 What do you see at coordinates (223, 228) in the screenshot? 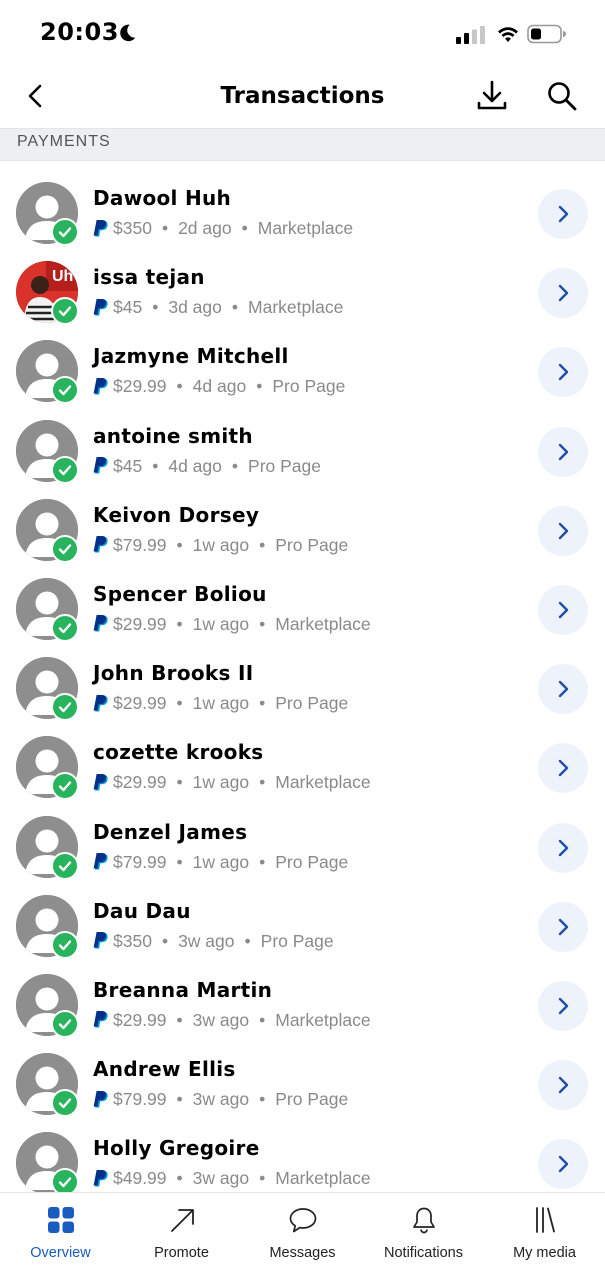
I see `transaction-meta: $350 • 2d ago • Marketplace` at bounding box center [223, 228].